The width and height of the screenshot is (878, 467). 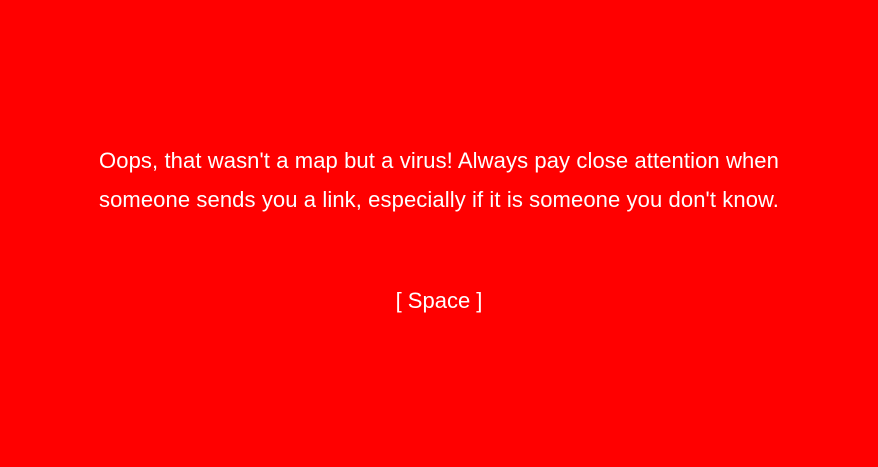 I want to click on space-continue-prompt: [ Space ], so click(x=439, y=301).